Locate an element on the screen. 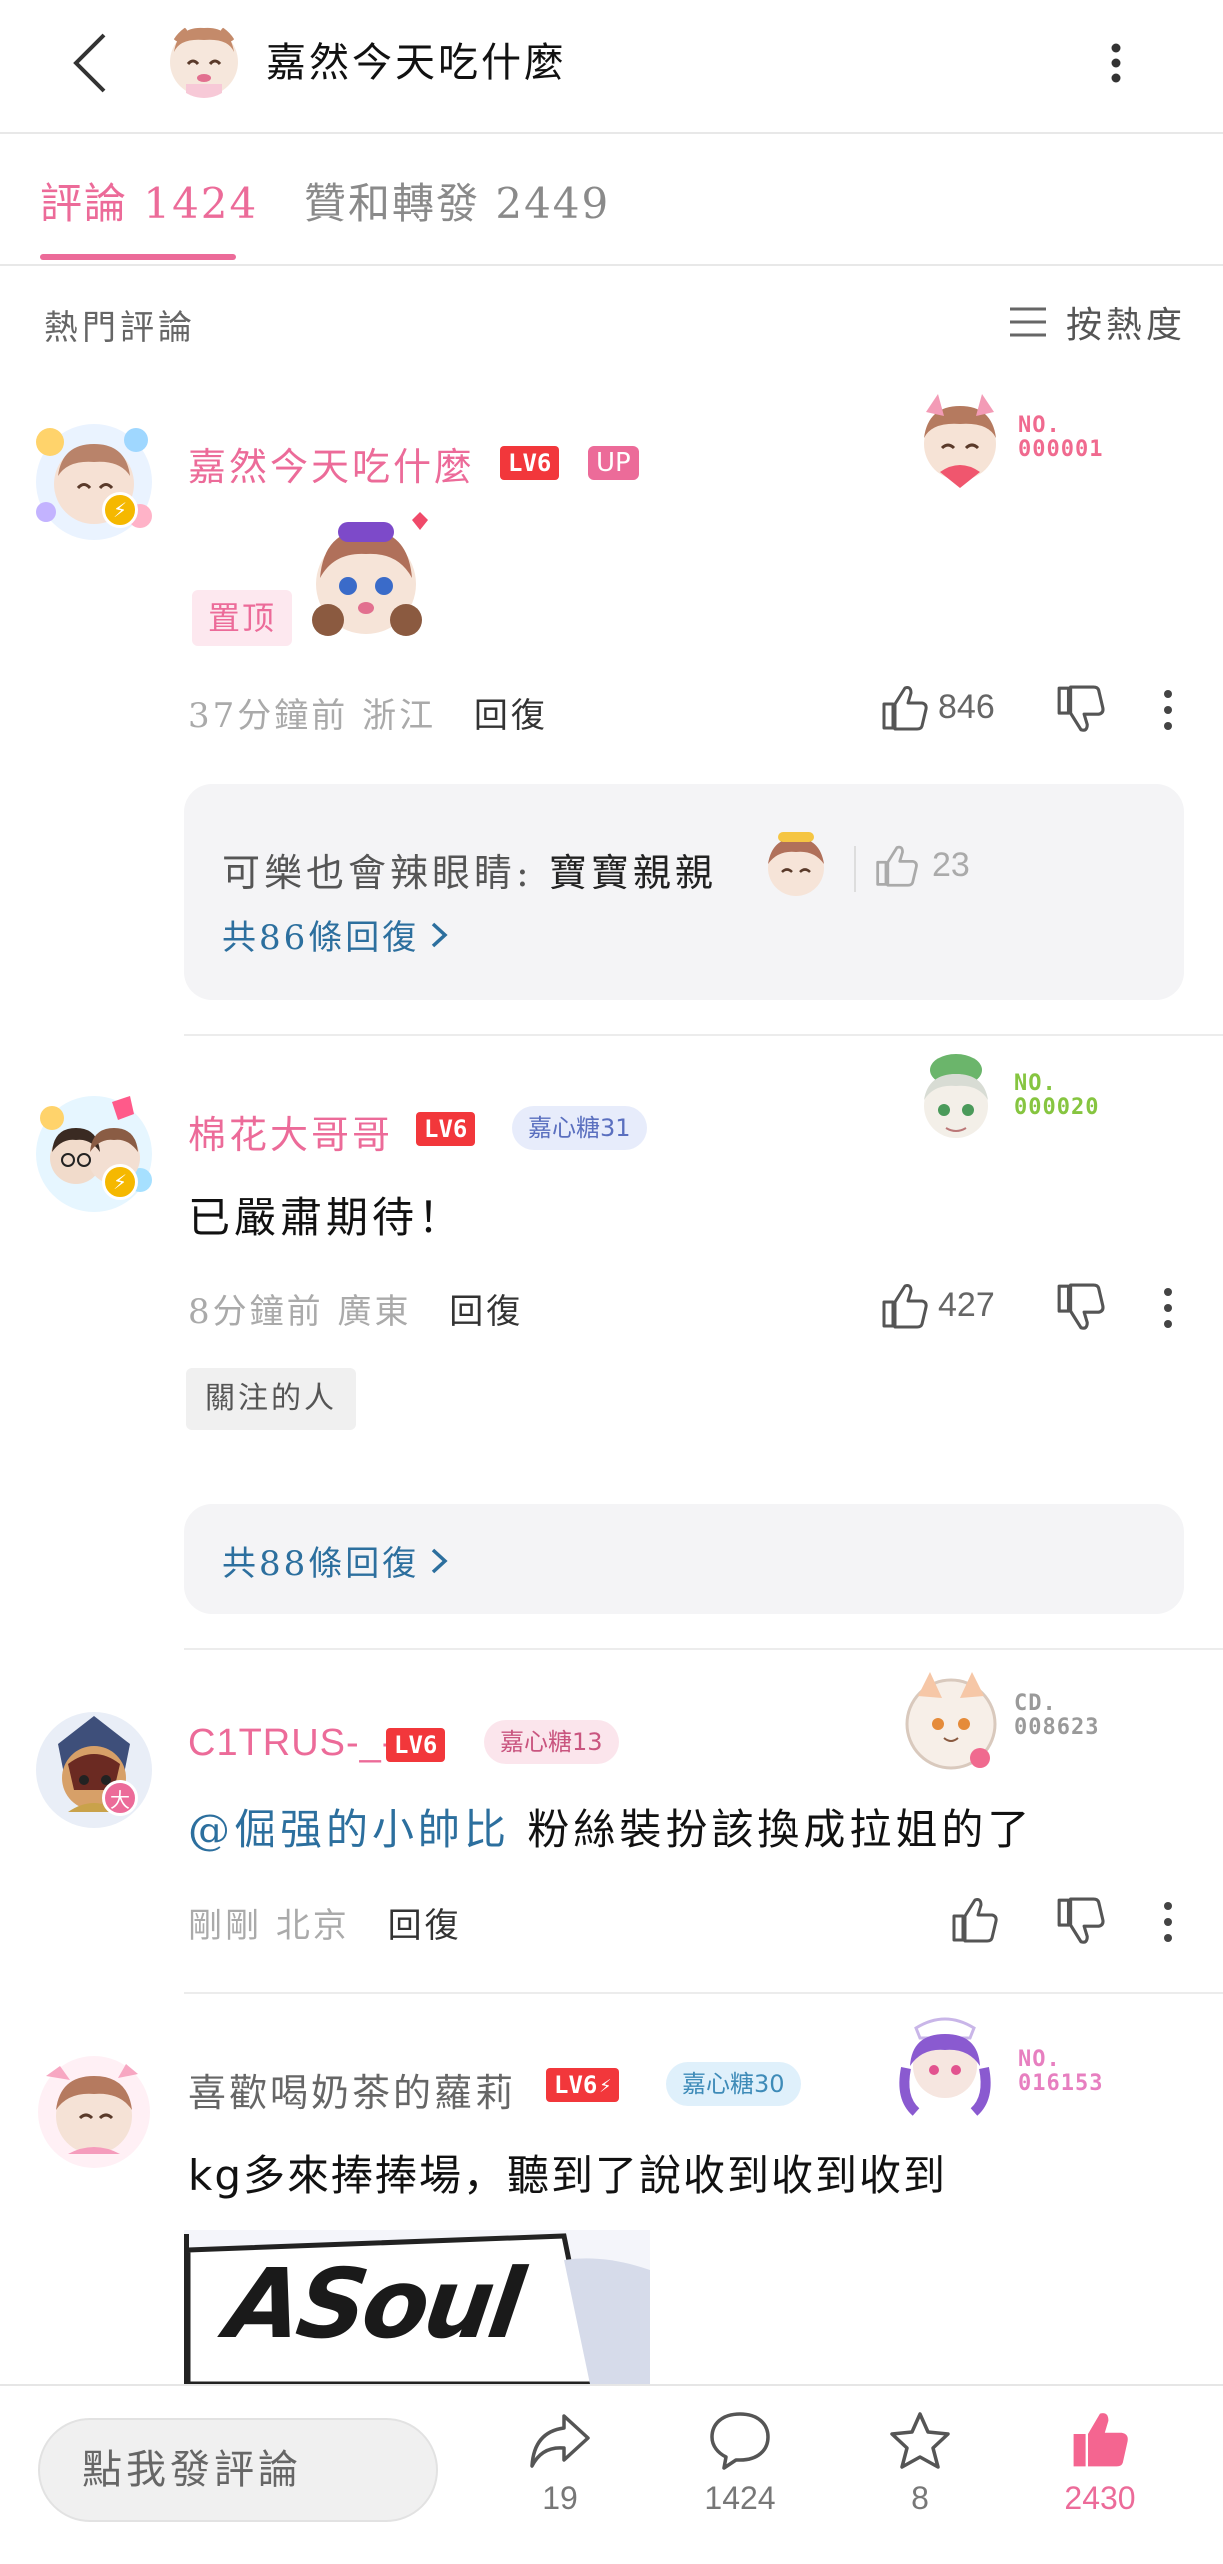  sub-reply: 可樂也會辣眼睛: 寶寶親親 is located at coordinates (469, 869).